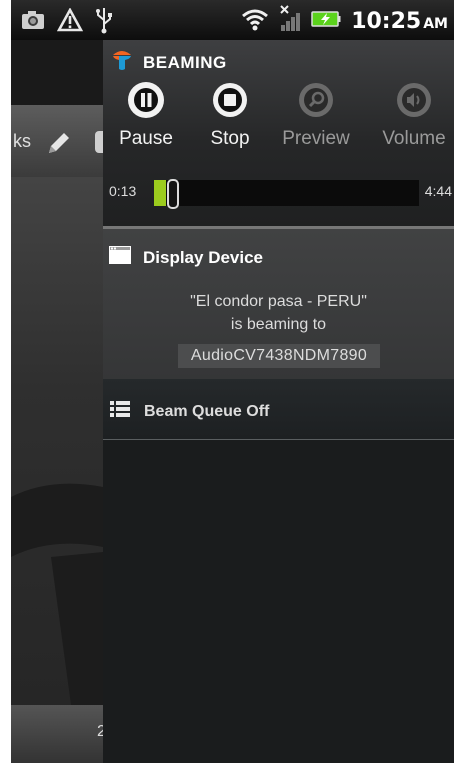 Image resolution: width=460 pixels, height=763 pixels. I want to click on playback-controls: Pause Stop Preview Volume, so click(278, 122).